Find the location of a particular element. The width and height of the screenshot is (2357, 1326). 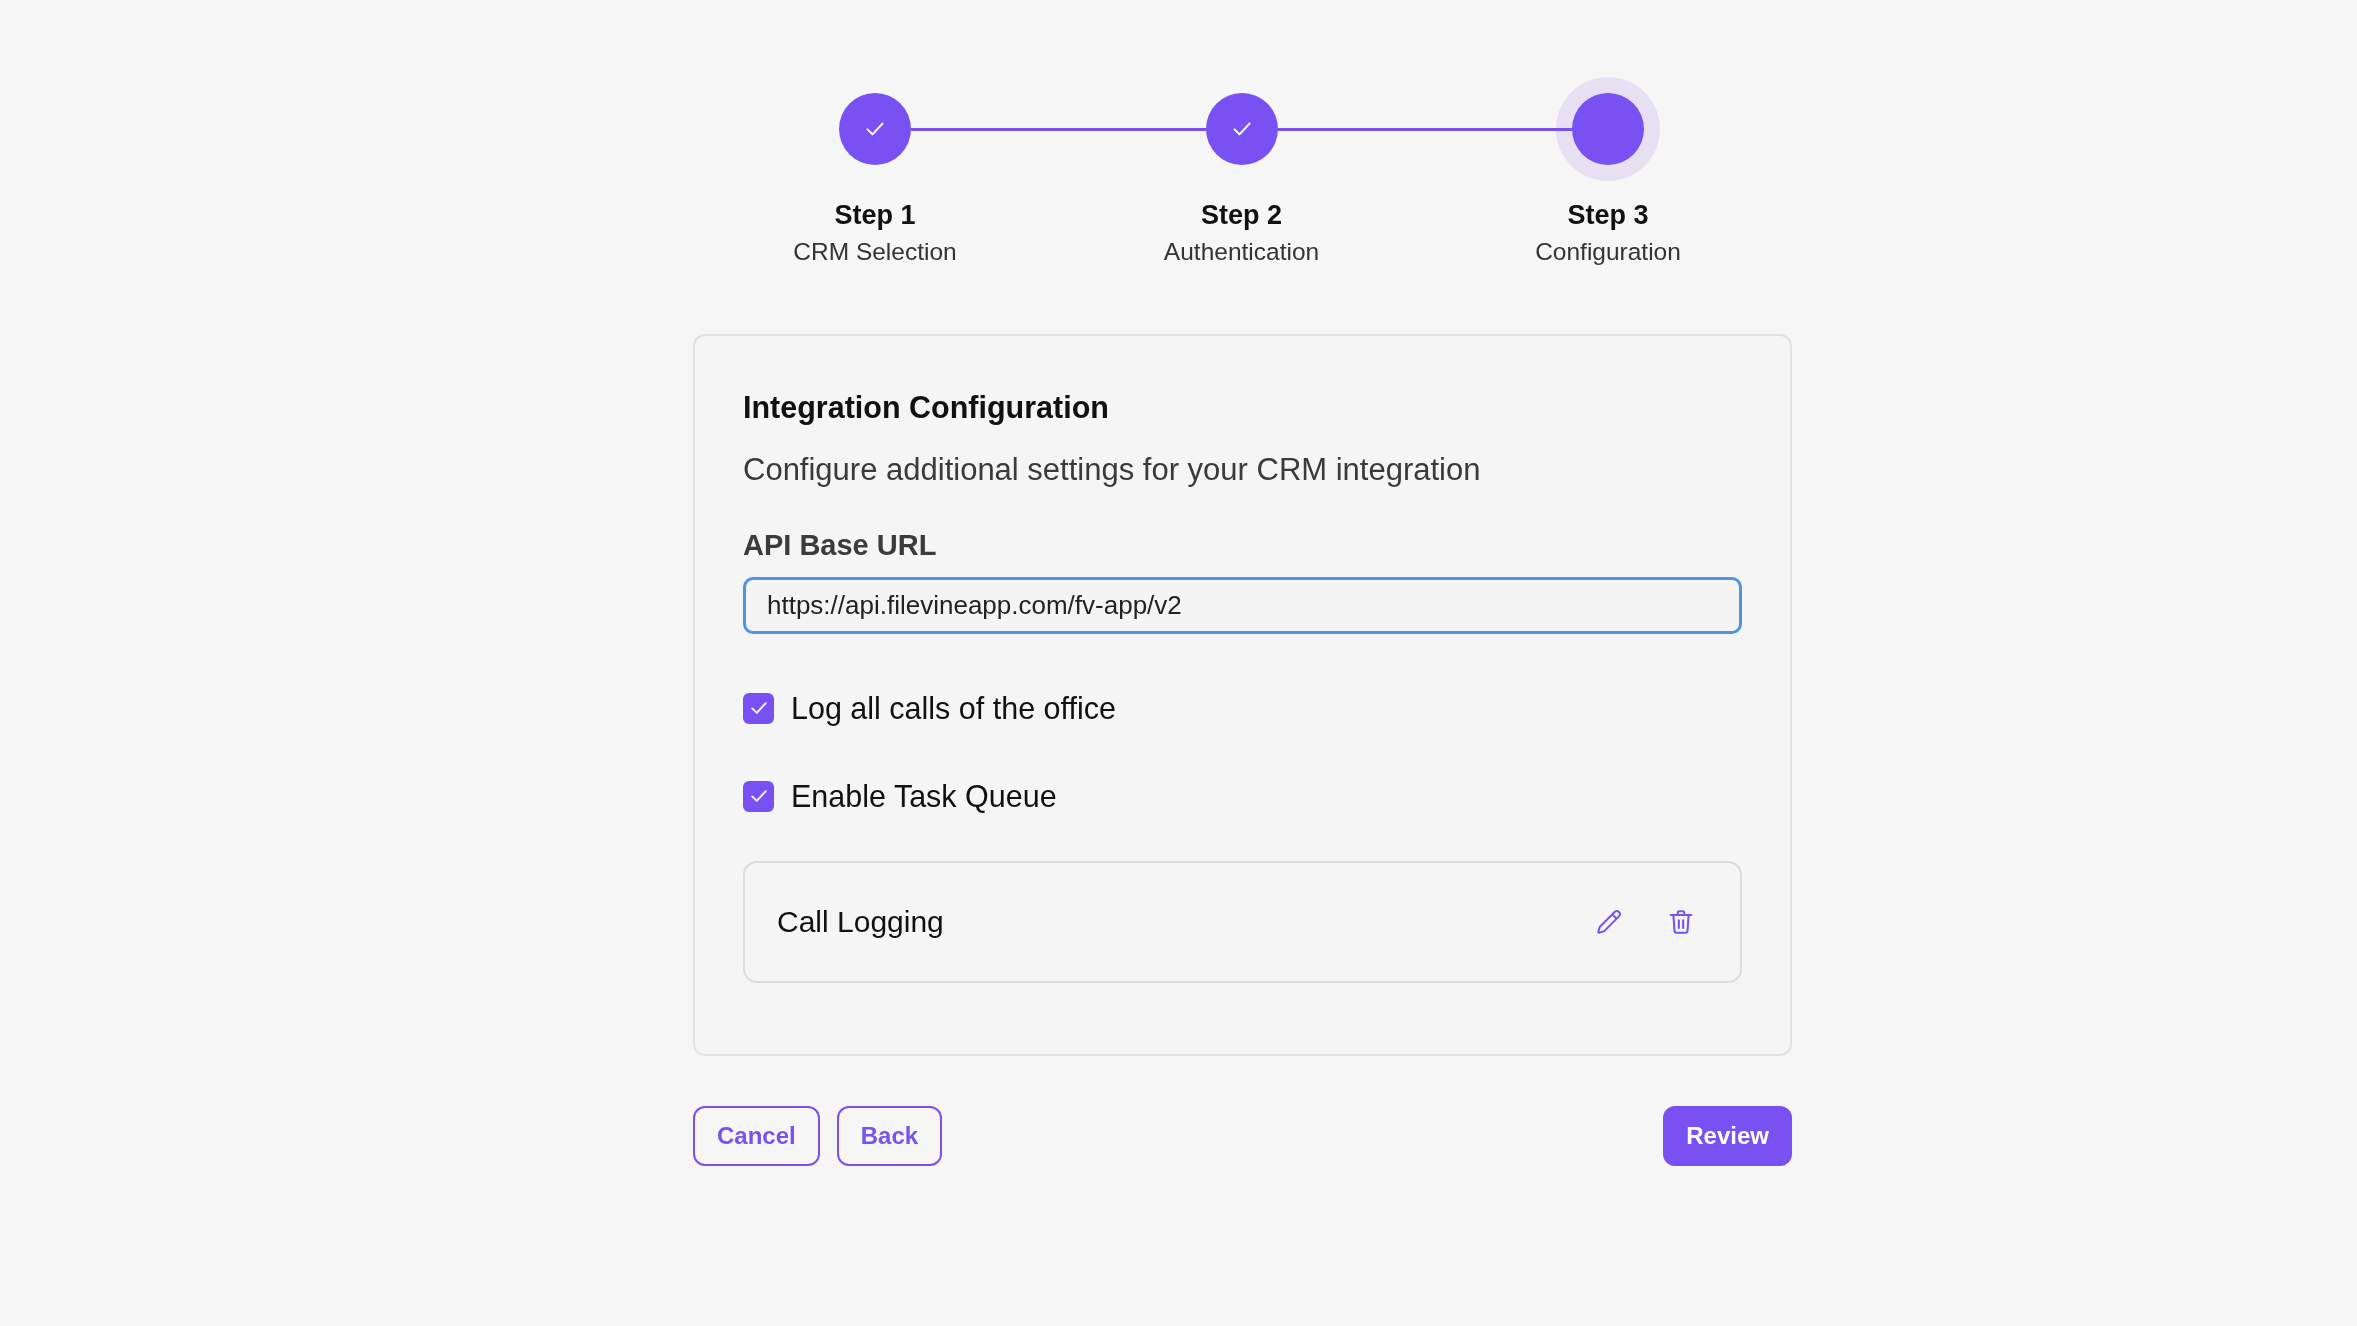

edit-icon is located at coordinates (1609, 922).